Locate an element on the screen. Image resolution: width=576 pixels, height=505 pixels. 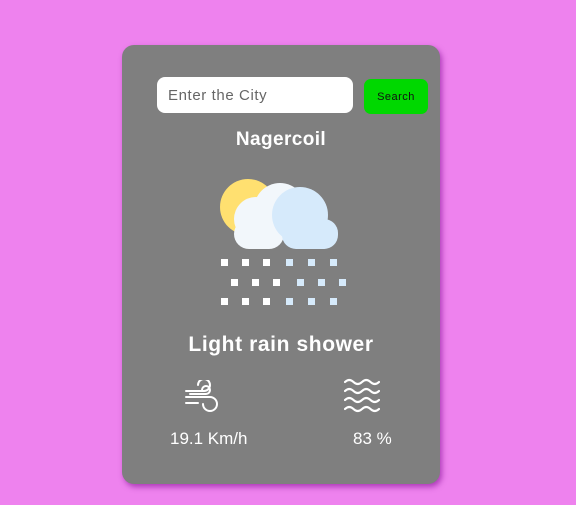
humidity-waves-icon is located at coordinates (362, 398).